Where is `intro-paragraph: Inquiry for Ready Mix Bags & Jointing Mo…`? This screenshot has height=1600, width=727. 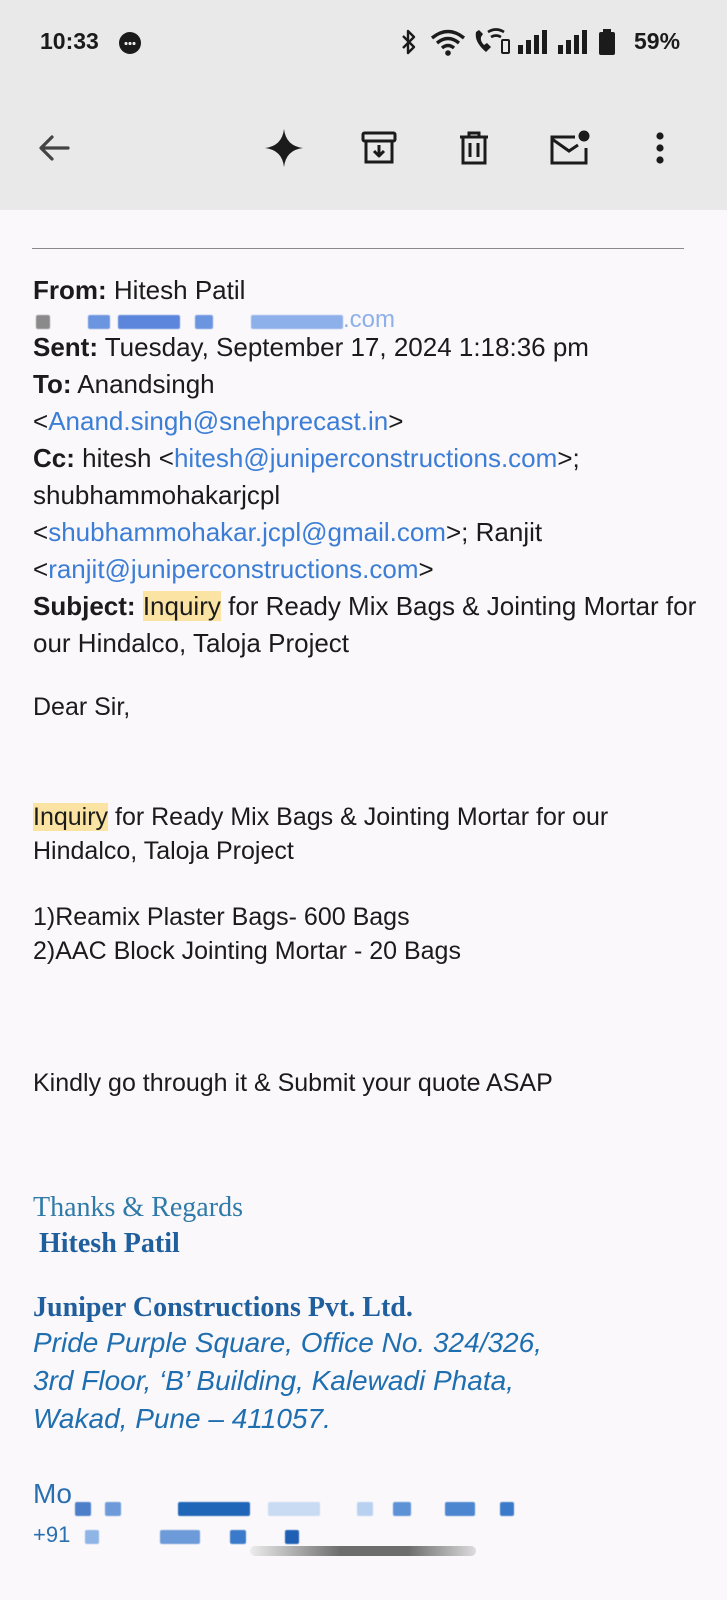 intro-paragraph: Inquiry for Ready Mix Bags & Jointing Mo… is located at coordinates (368, 834).